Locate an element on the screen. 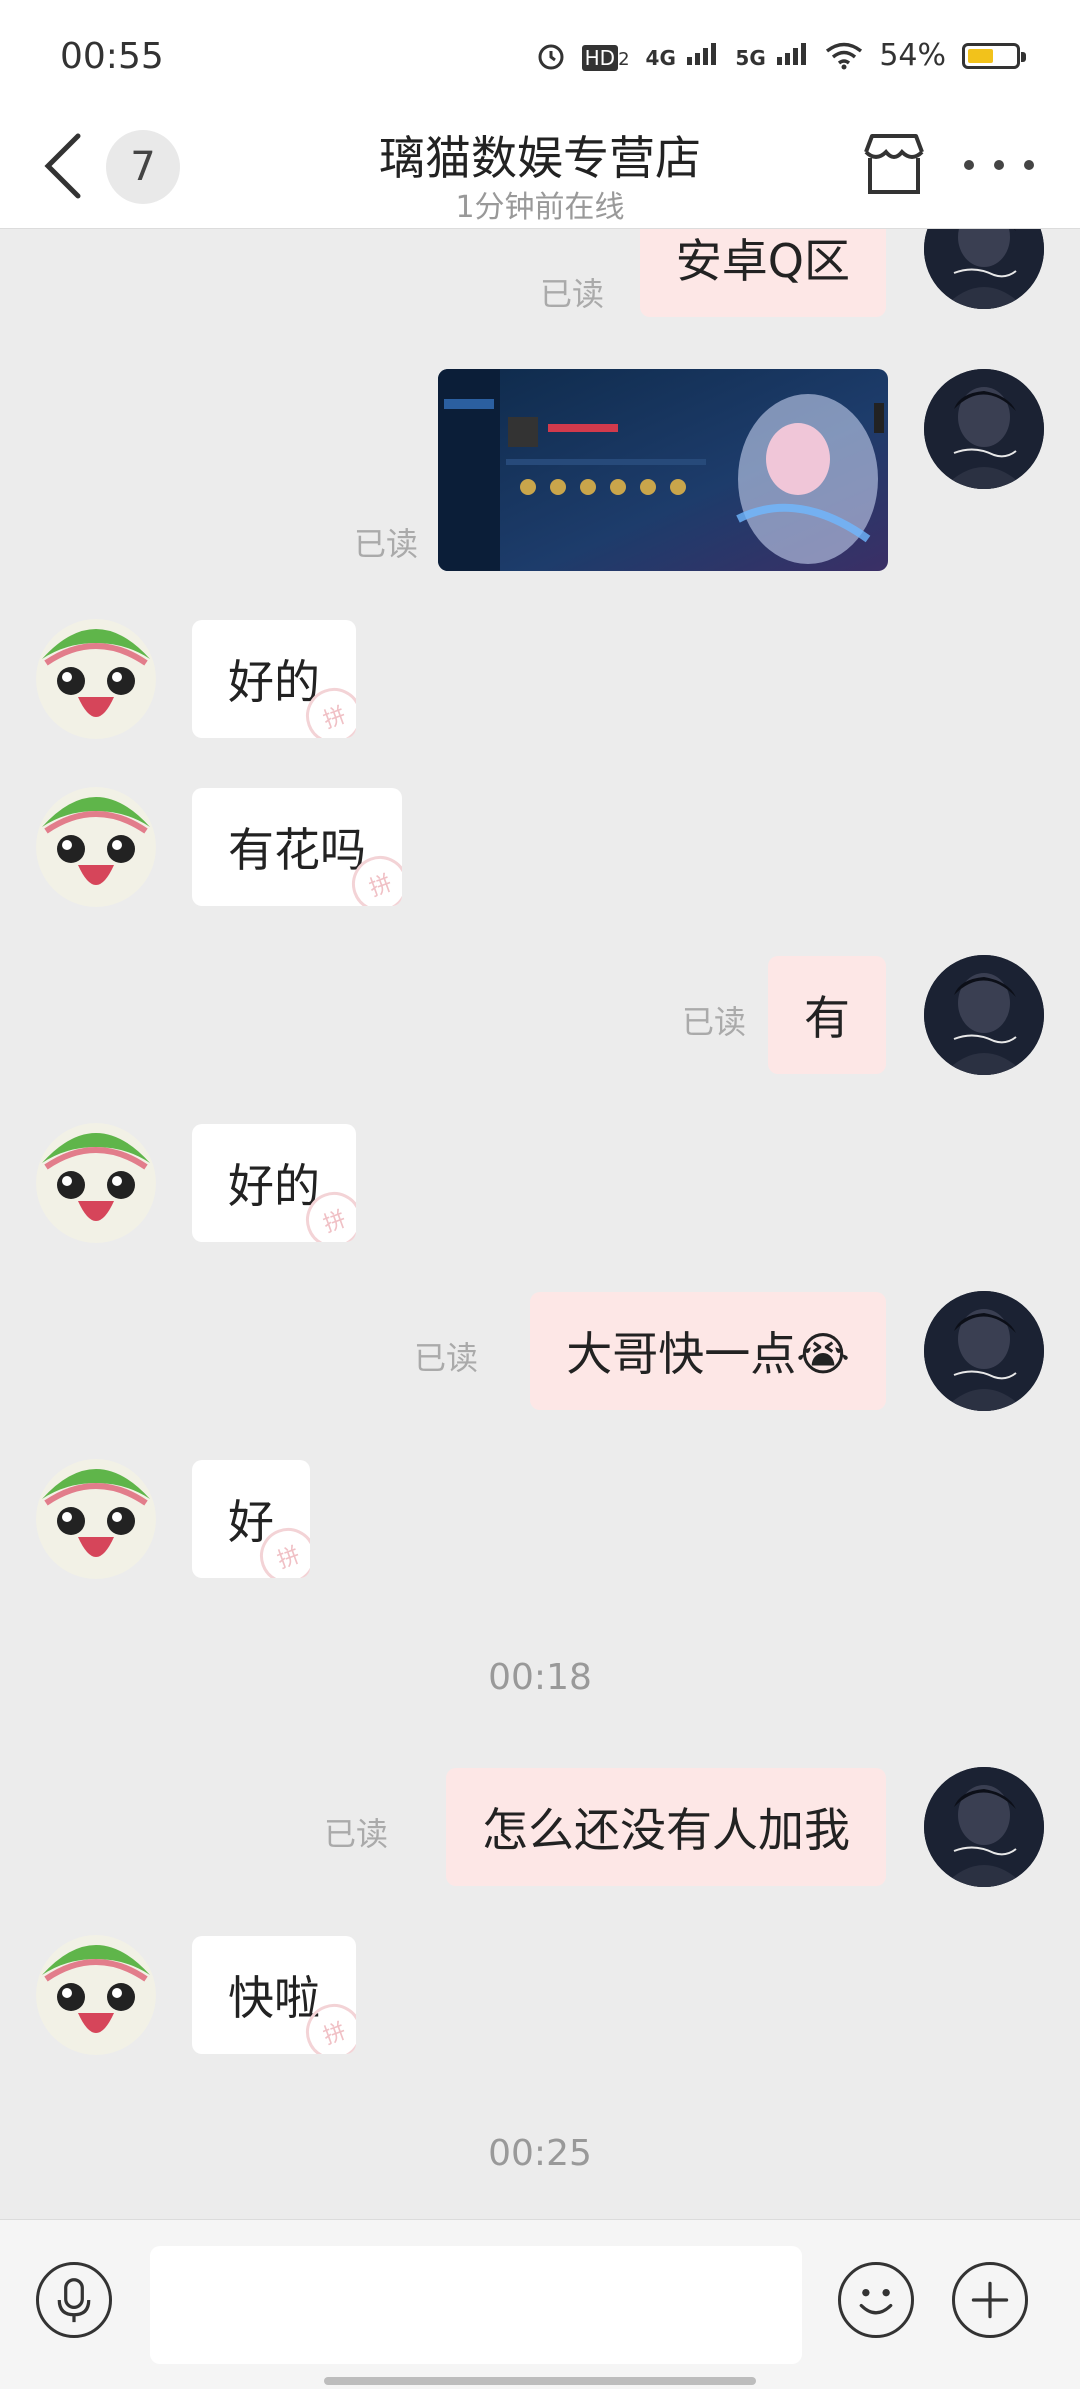 Image resolution: width=1080 pixels, height=2389 pixels. store-icon is located at coordinates (894, 164).